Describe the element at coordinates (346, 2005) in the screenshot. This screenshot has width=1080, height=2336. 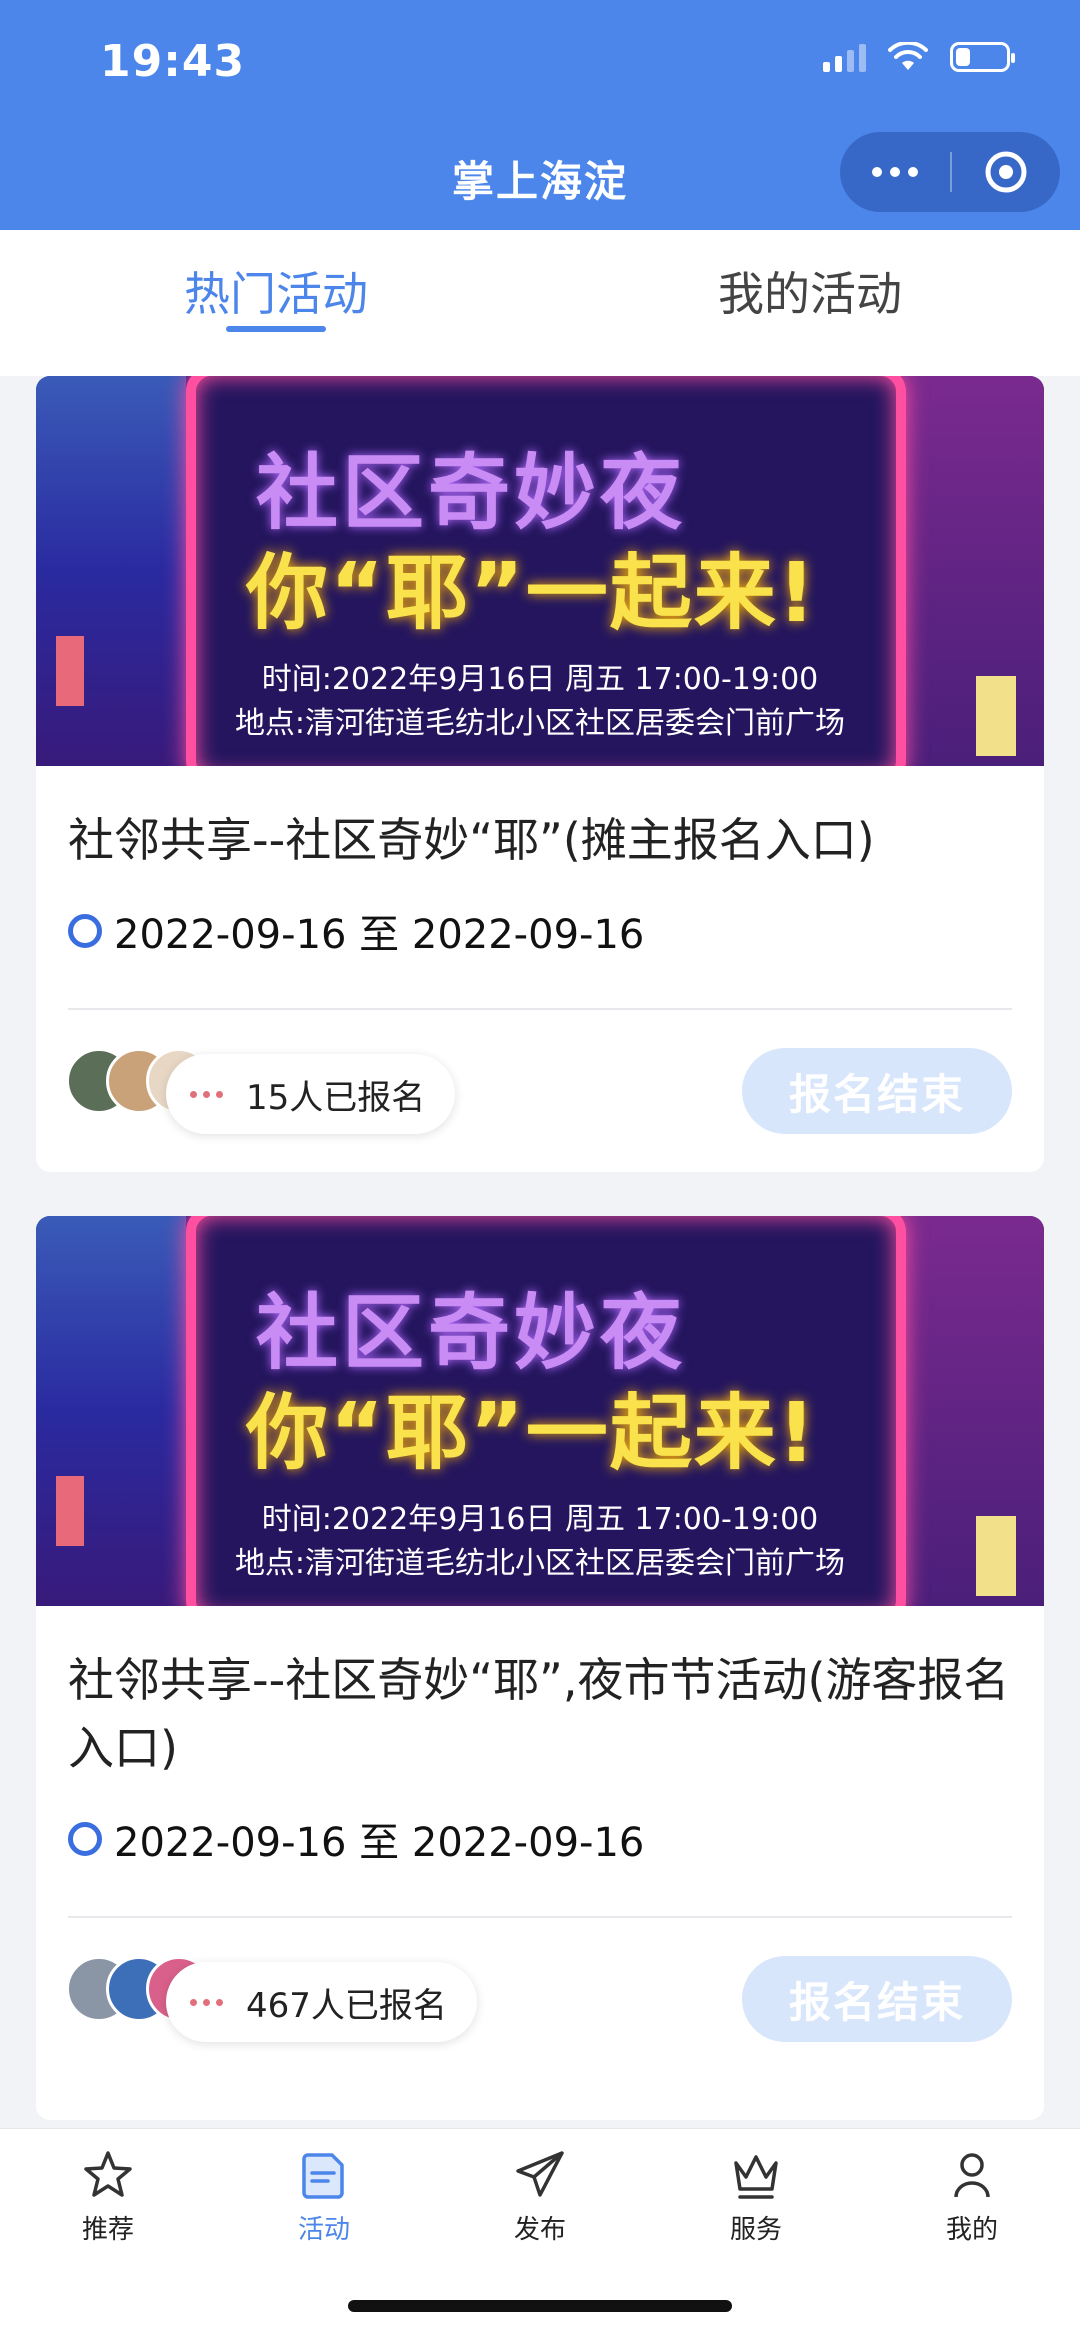
I see `signup-count: 467人已报名` at that location.